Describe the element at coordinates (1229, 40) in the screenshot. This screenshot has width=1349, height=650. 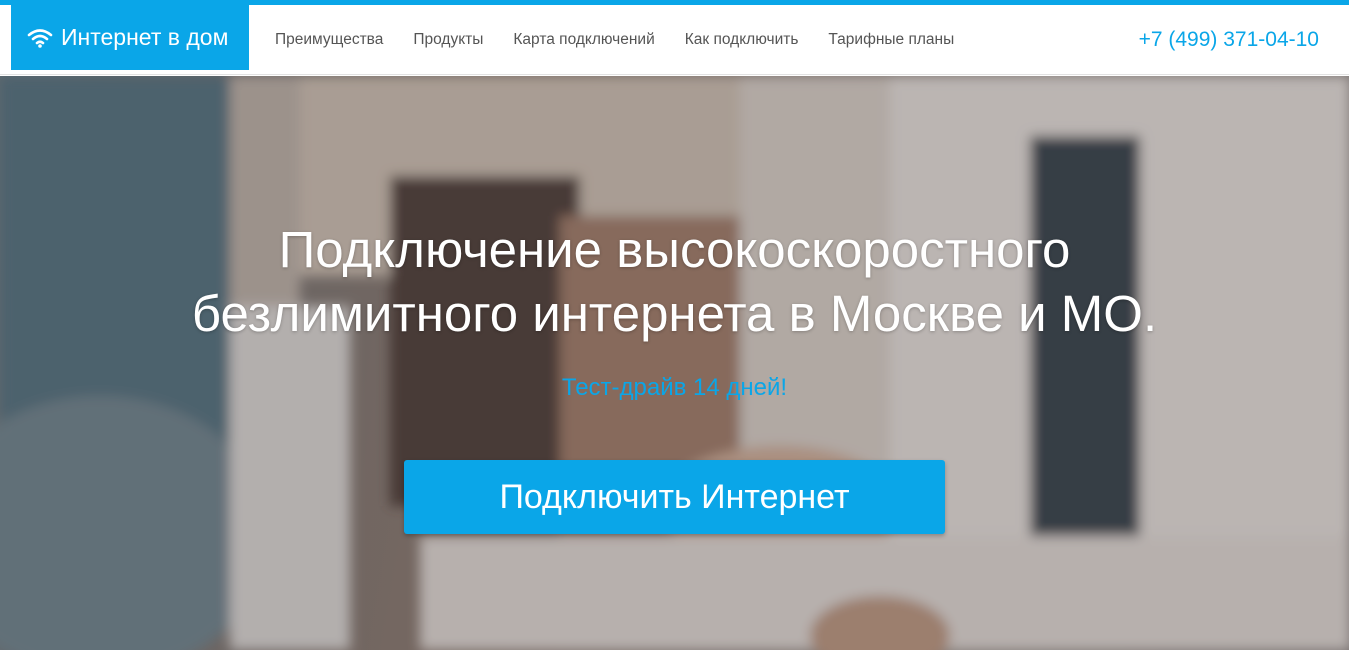
I see `phone-link: +7 (499) 371-04-10` at that location.